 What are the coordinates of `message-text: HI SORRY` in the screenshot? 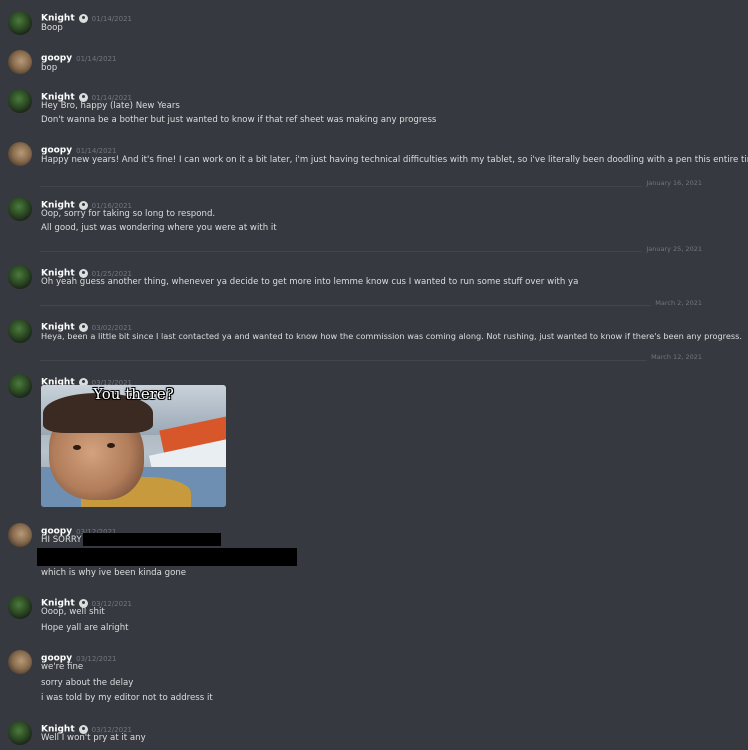 It's located at (61, 540).